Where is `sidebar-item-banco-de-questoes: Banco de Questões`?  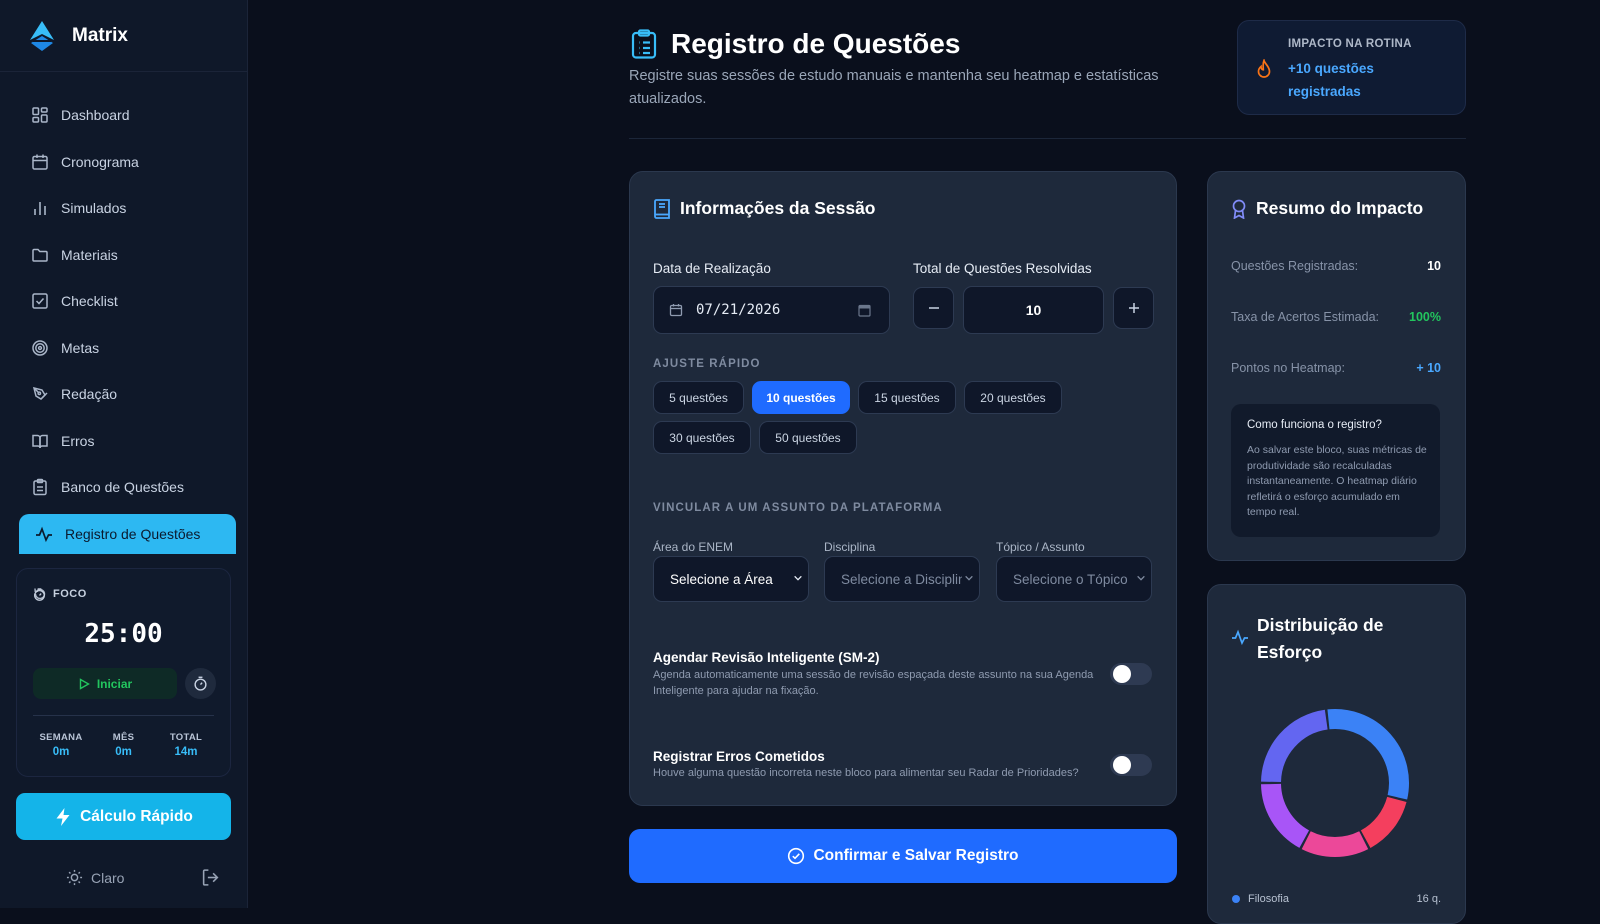
sidebar-item-banco-de-questoes: Banco de Questões is located at coordinates (127, 487).